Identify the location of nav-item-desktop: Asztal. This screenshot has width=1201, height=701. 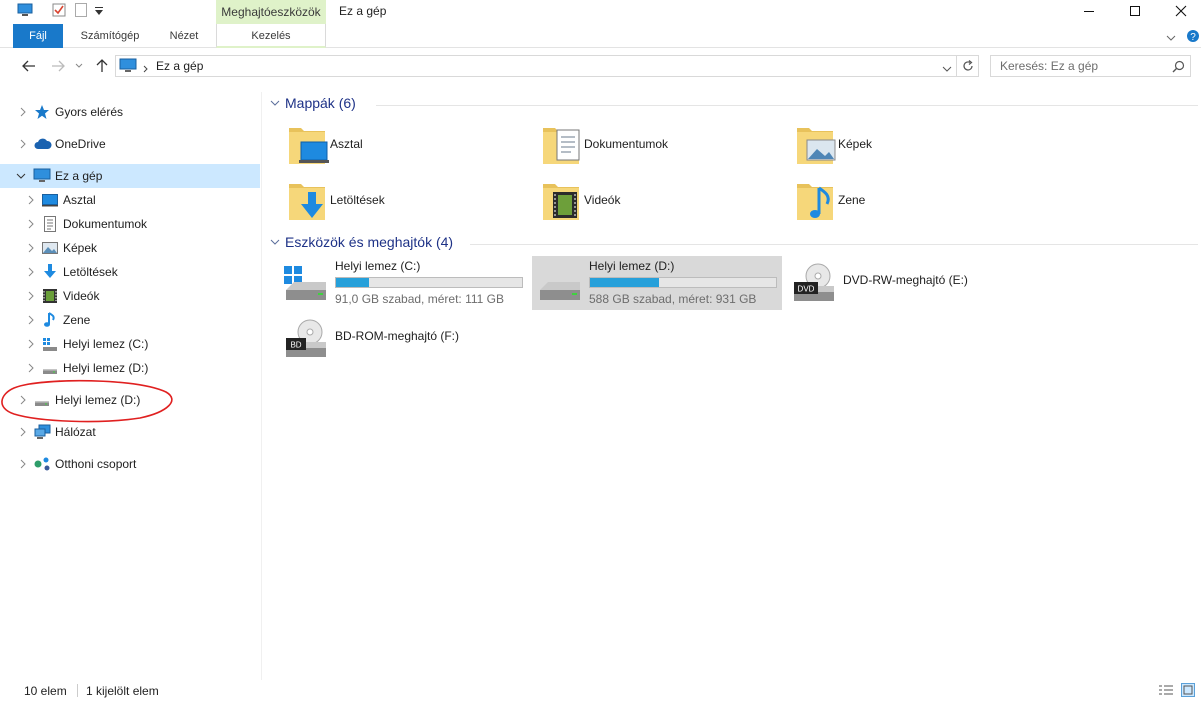
(130, 200).